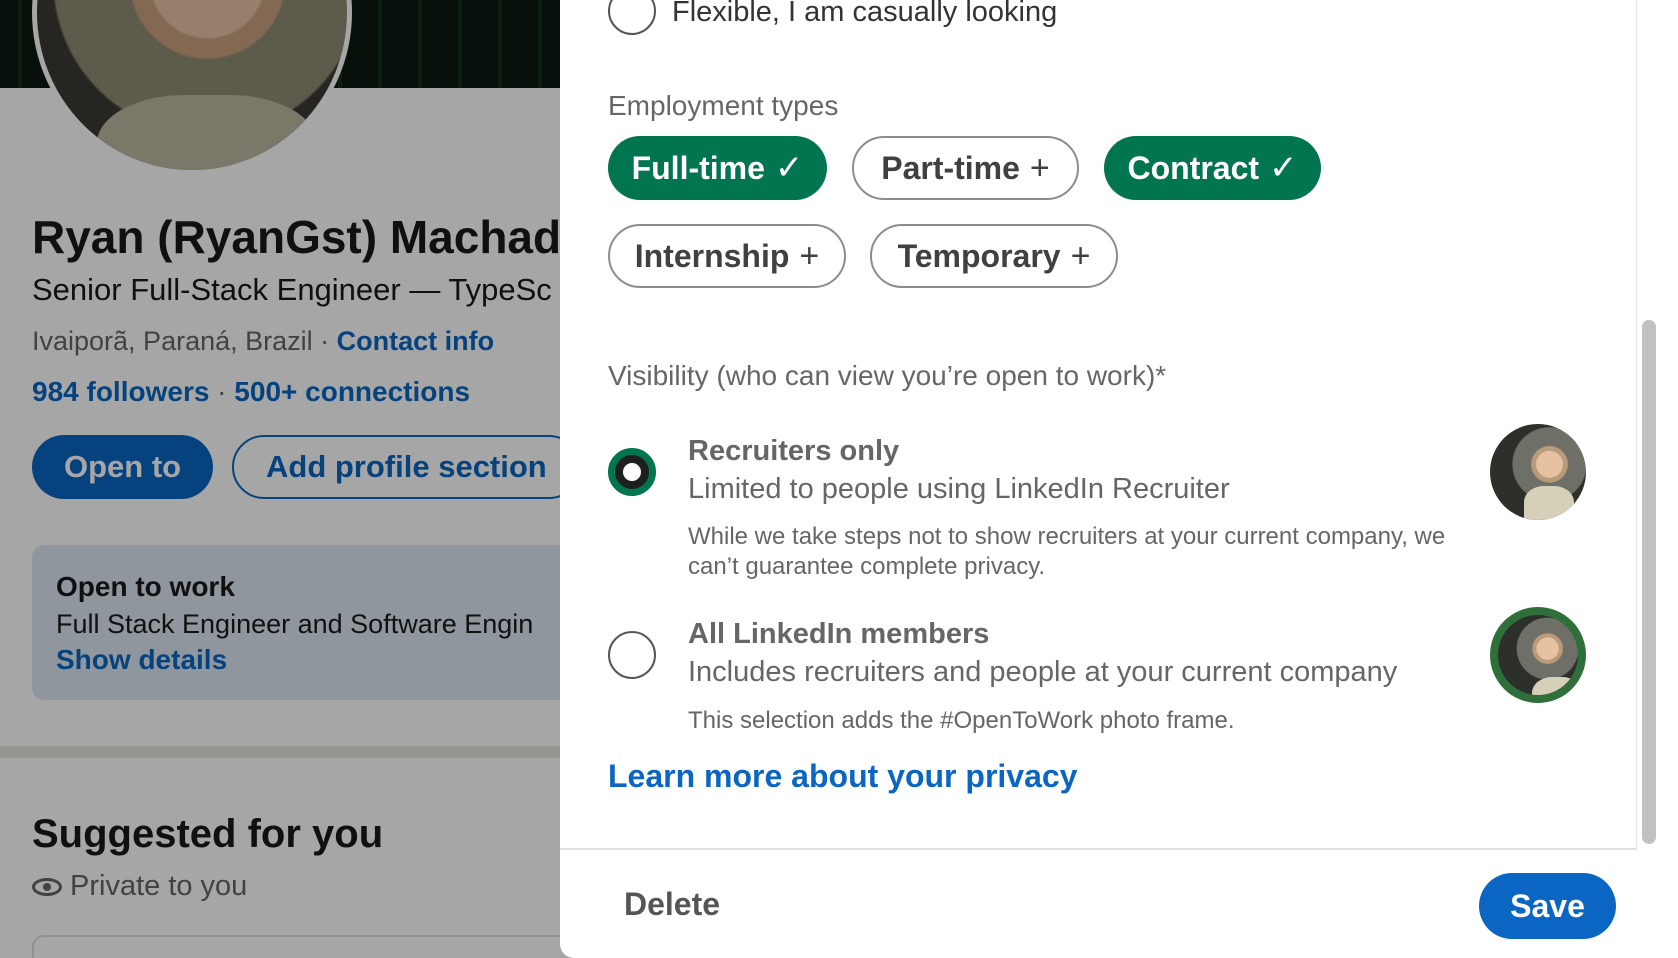 This screenshot has height=958, width=1678. Describe the element at coordinates (950, 167) in the screenshot. I see `pill-label: Part-time` at that location.